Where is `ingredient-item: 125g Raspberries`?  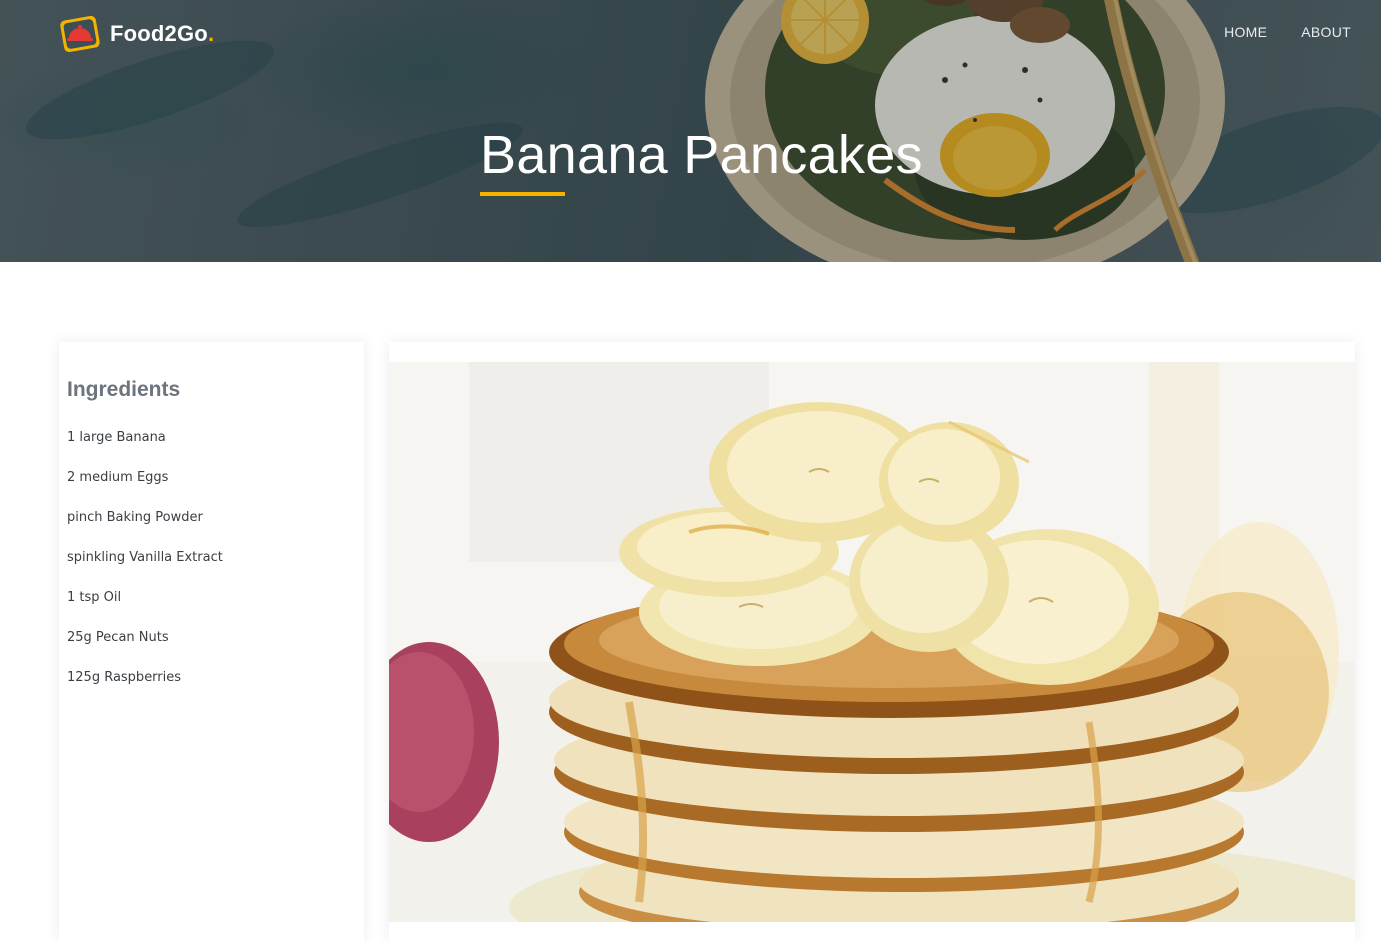
ingredient-item: 125g Raspberries is located at coordinates (124, 677).